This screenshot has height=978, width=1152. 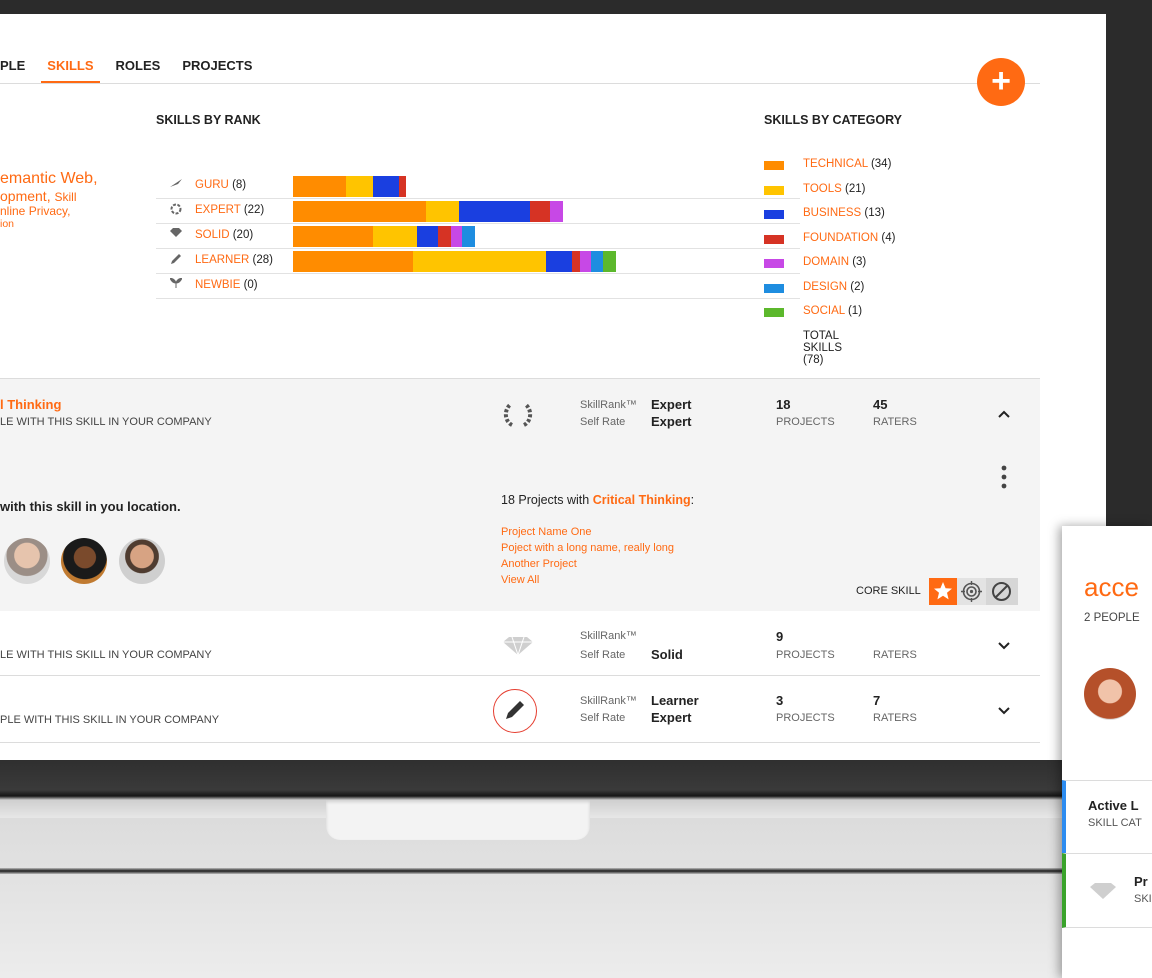 I want to click on legend-count: (34), so click(x=881, y=164).